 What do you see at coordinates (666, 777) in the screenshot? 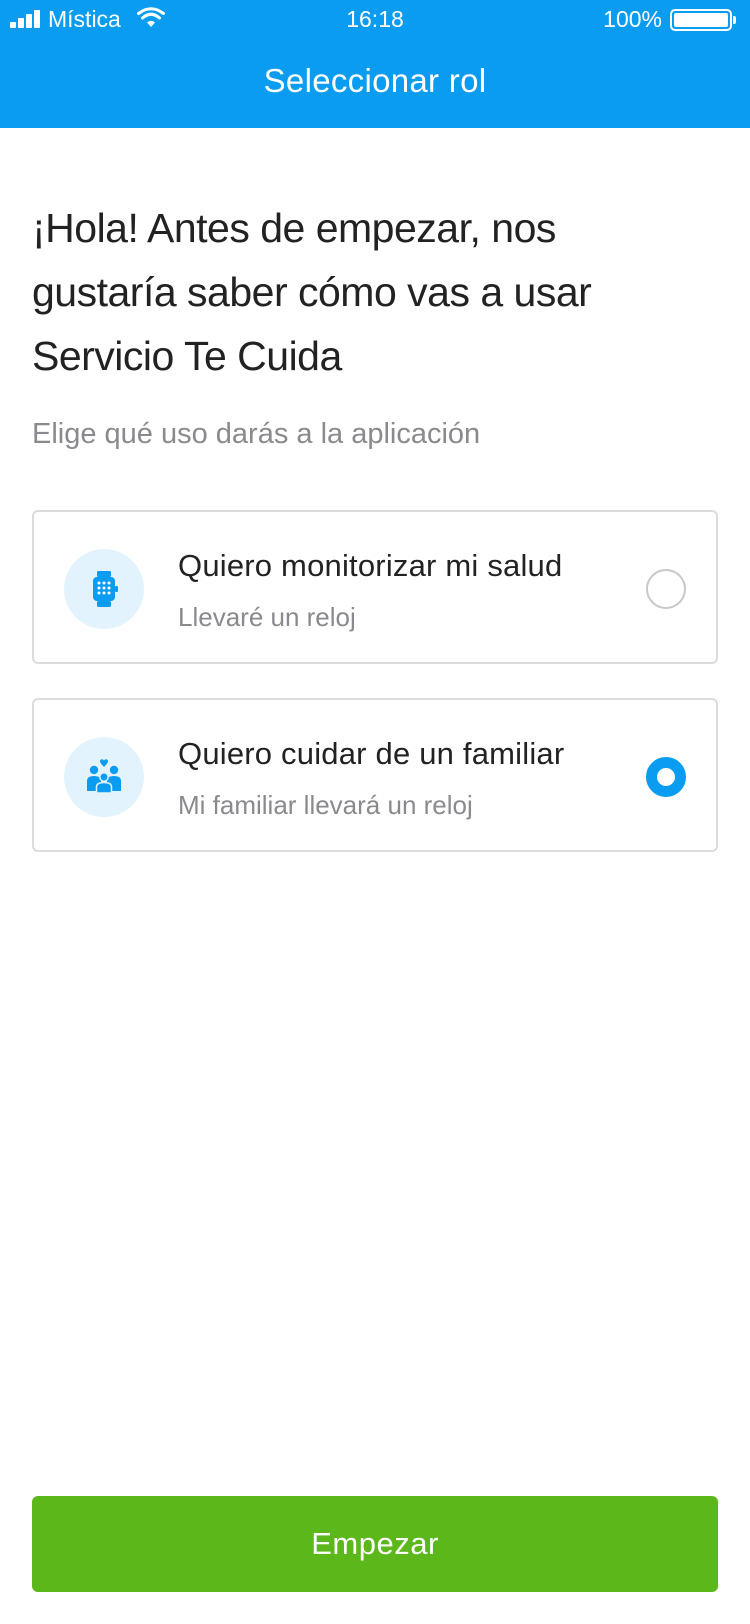
I see `radio-button-selected` at bounding box center [666, 777].